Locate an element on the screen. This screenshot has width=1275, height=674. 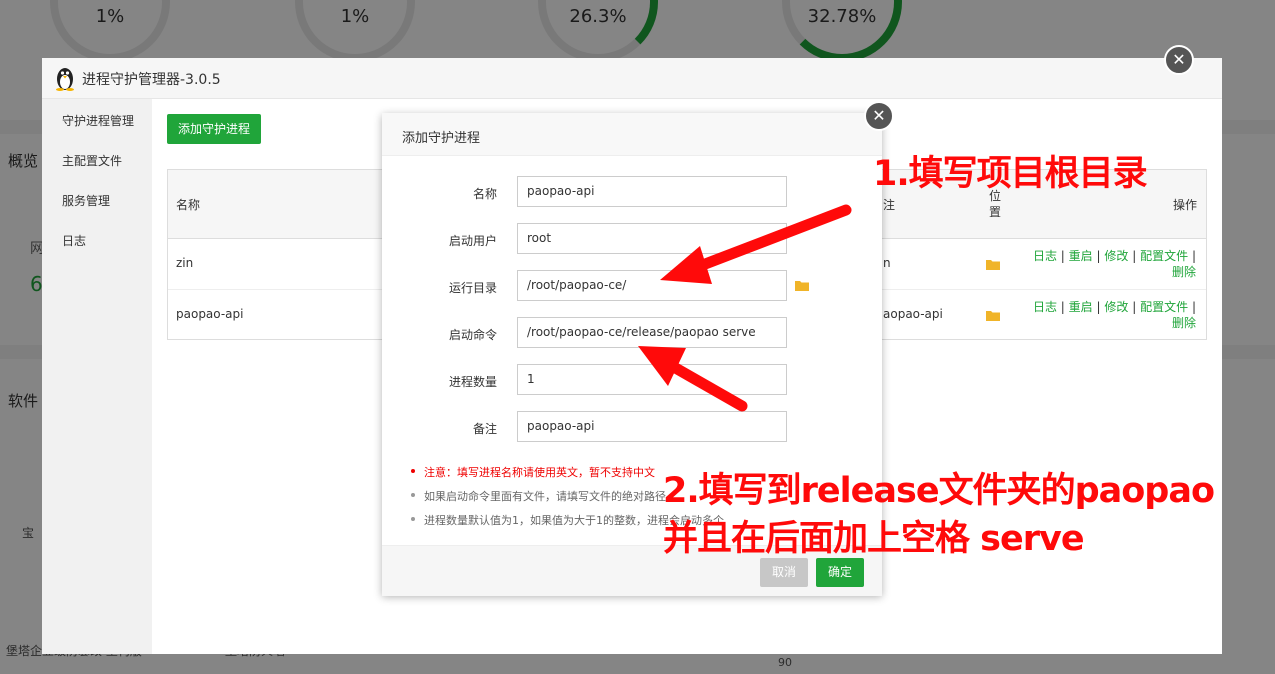
annotation-step1: 1.填写项目根目录 is located at coordinates (1010, 174).